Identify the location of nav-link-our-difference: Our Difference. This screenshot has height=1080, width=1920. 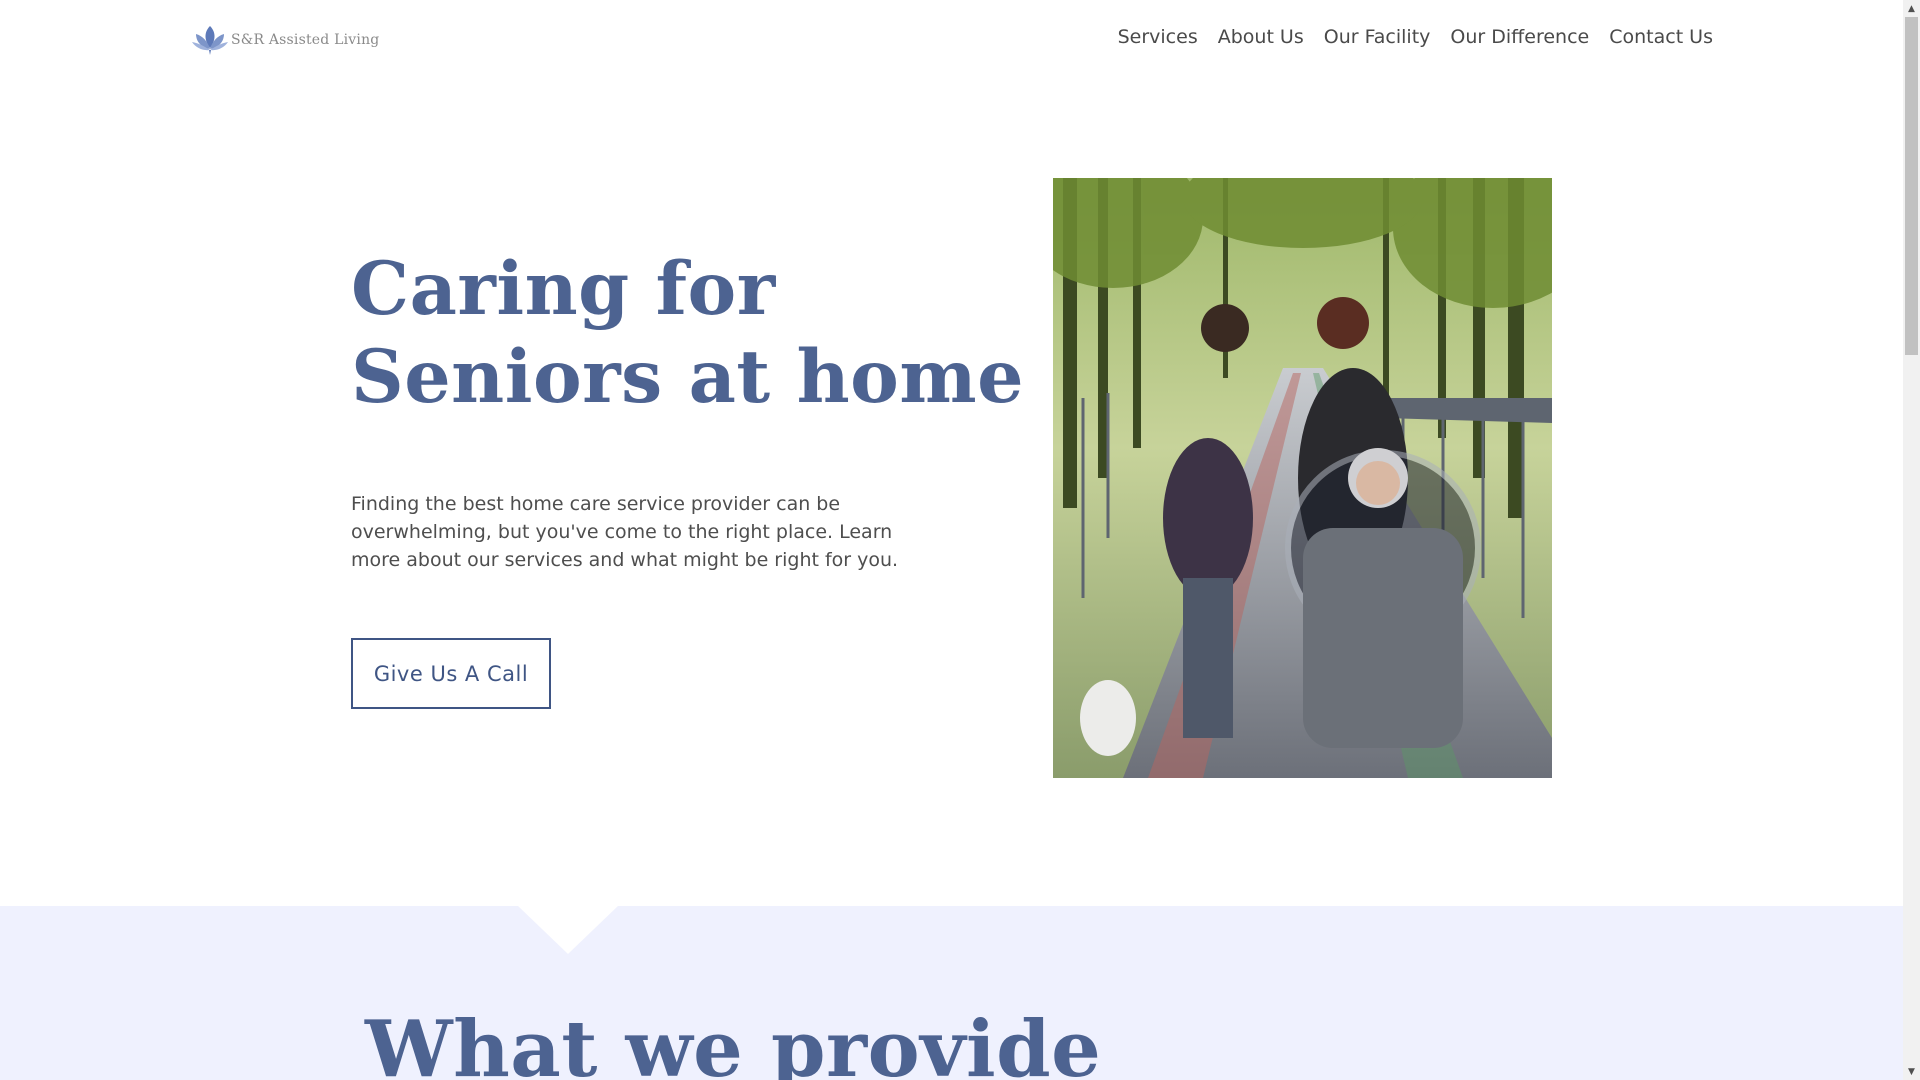
(1519, 37).